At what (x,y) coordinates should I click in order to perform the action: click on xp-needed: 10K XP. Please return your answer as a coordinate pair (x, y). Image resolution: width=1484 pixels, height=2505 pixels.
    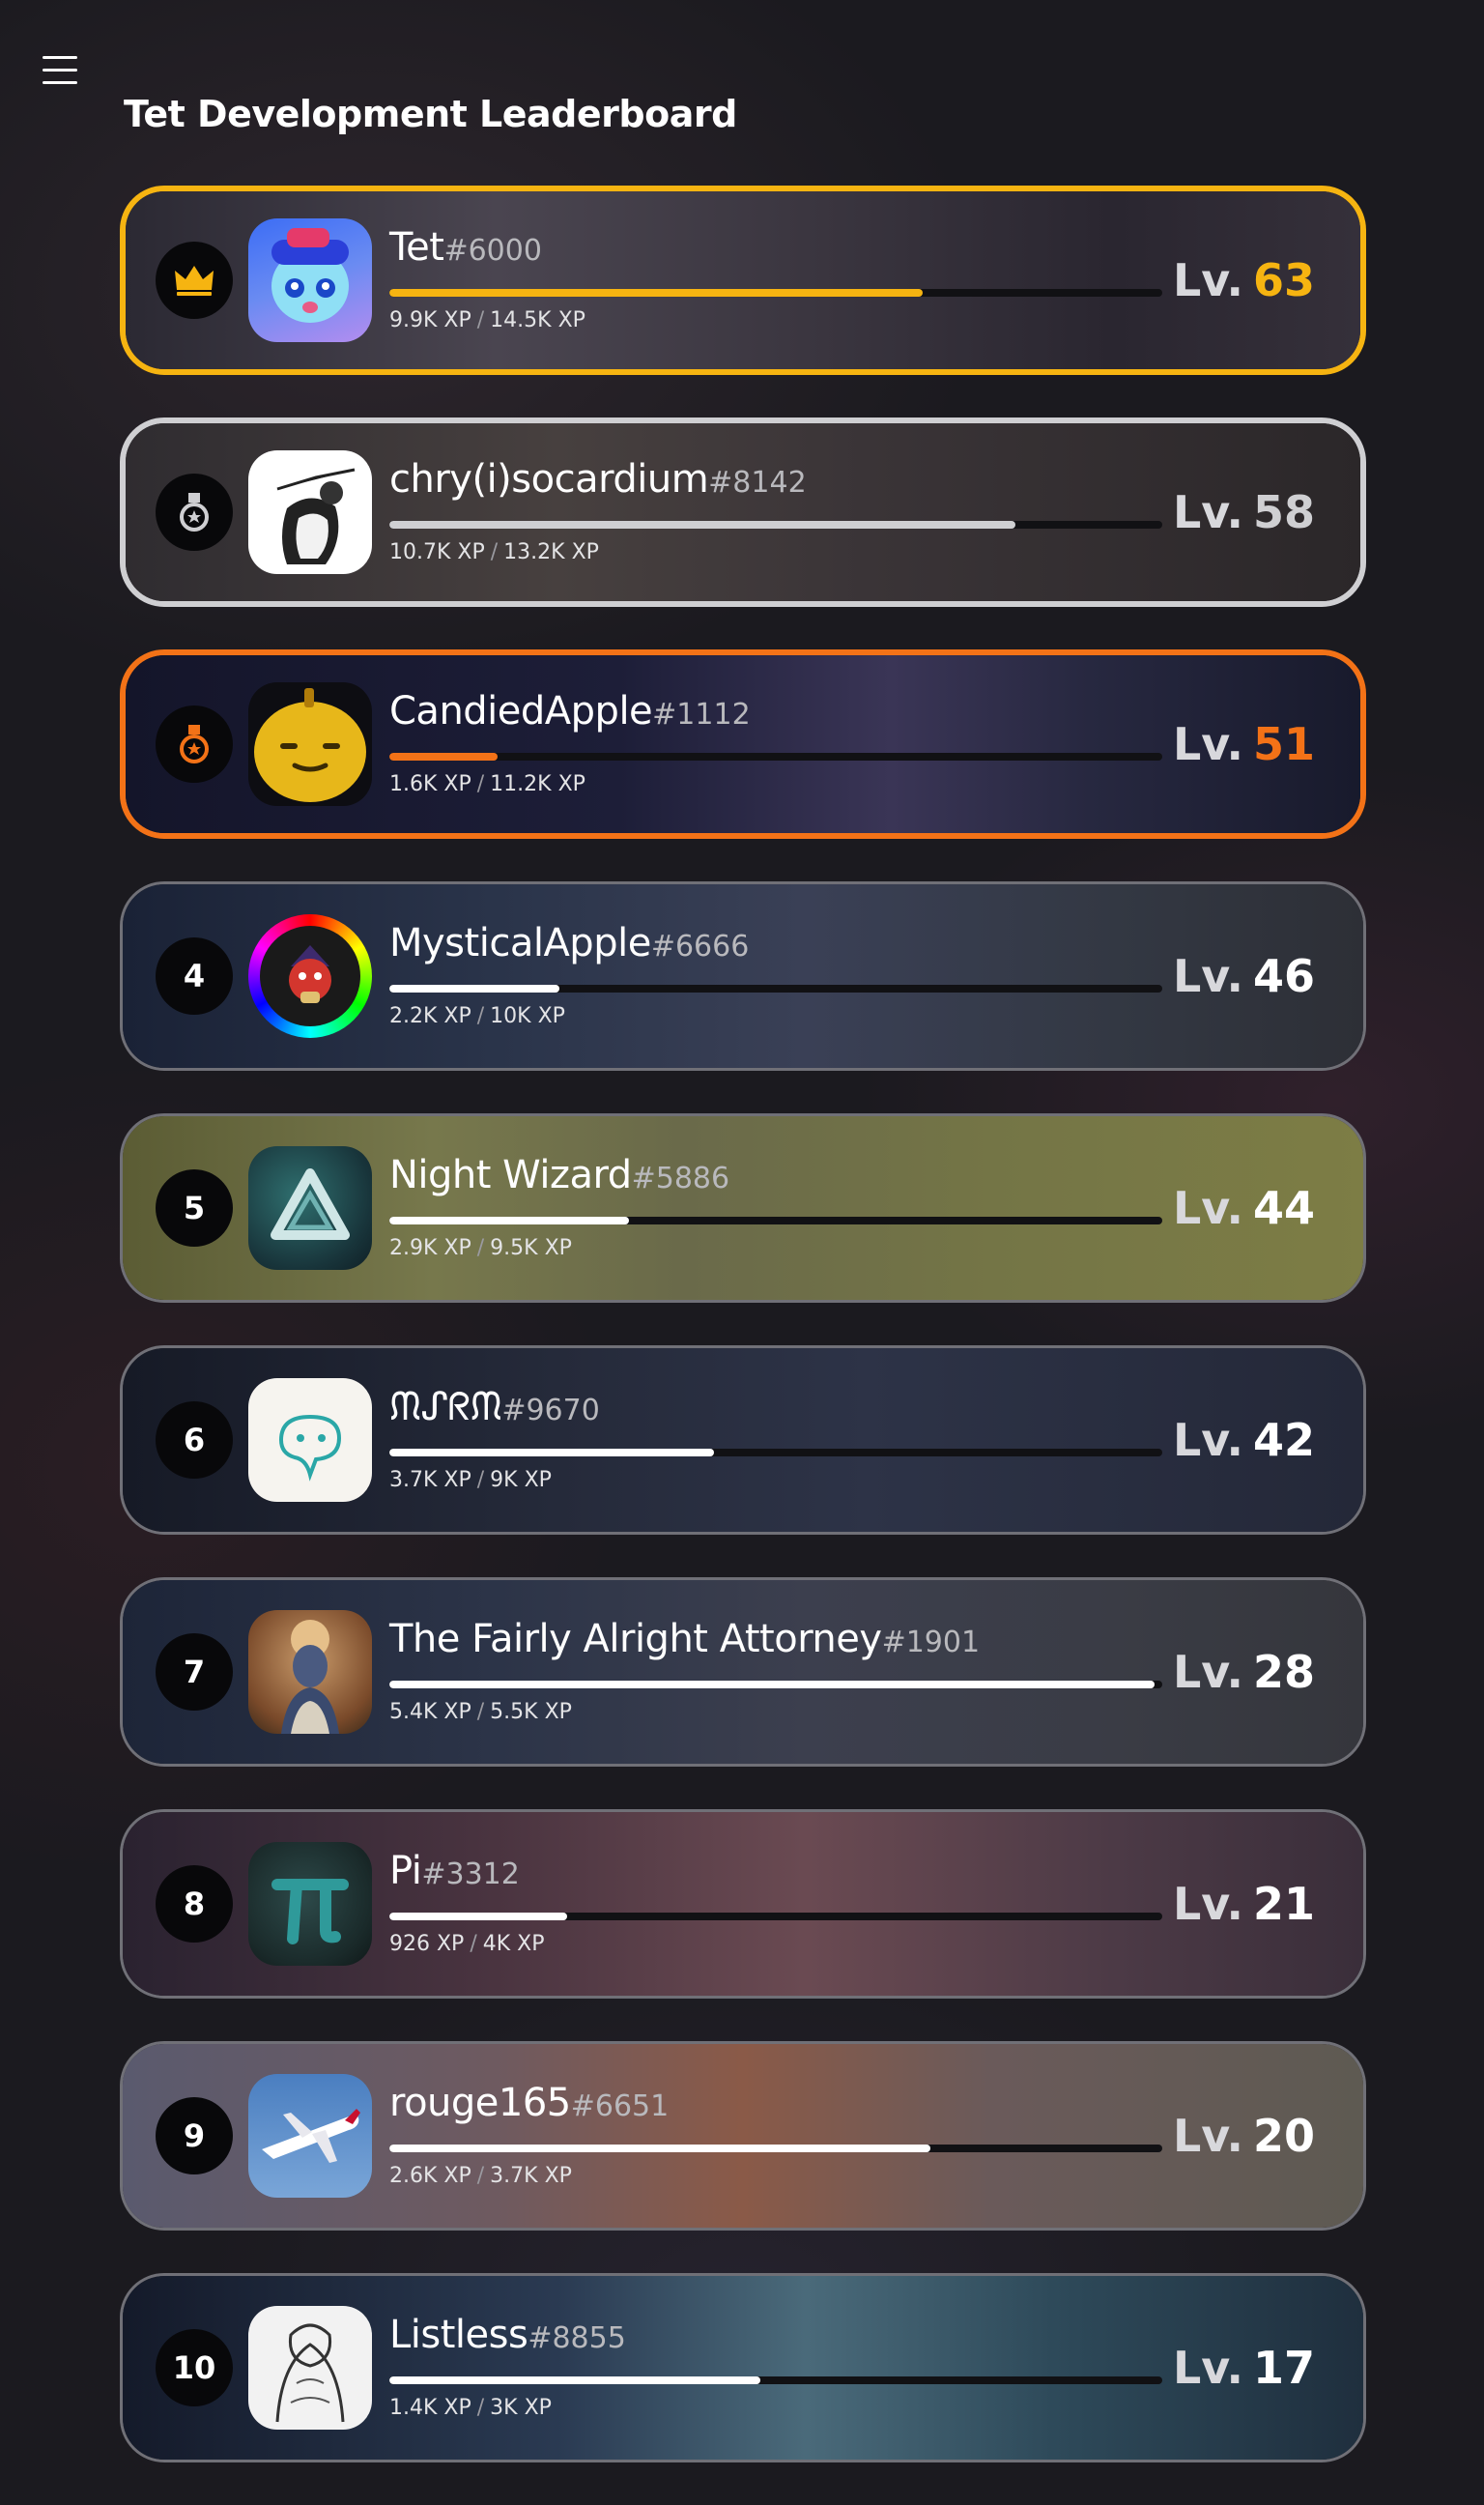
    Looking at the image, I should click on (528, 1016).